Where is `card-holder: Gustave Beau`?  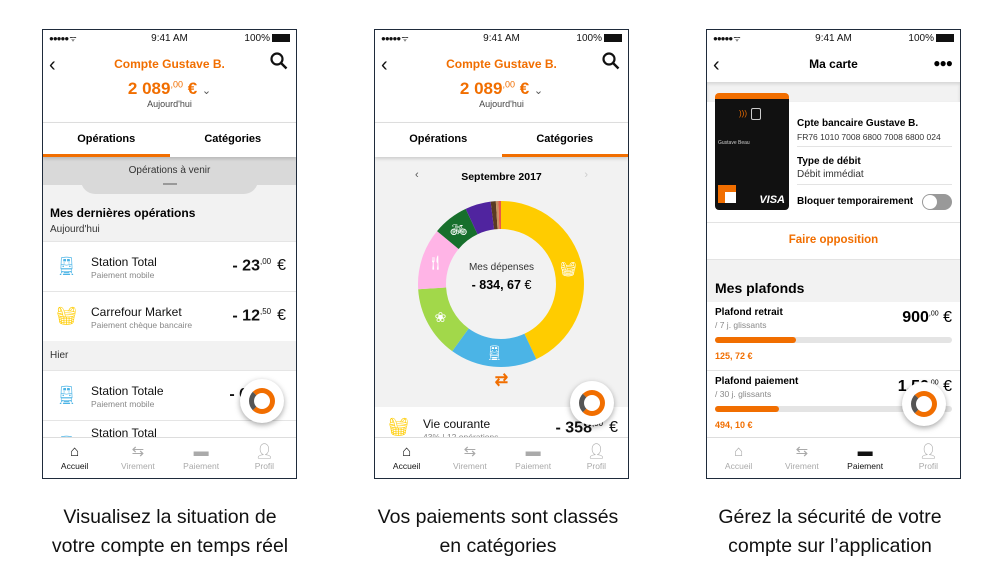
card-holder: Gustave Beau is located at coordinates (734, 143).